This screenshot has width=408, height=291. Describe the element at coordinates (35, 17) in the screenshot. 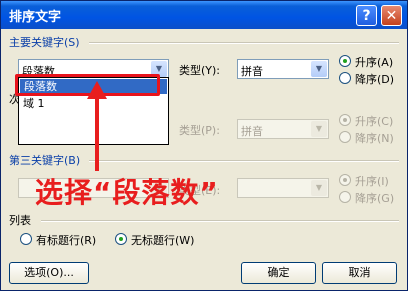

I see `dialog-title: 排序文字` at that location.